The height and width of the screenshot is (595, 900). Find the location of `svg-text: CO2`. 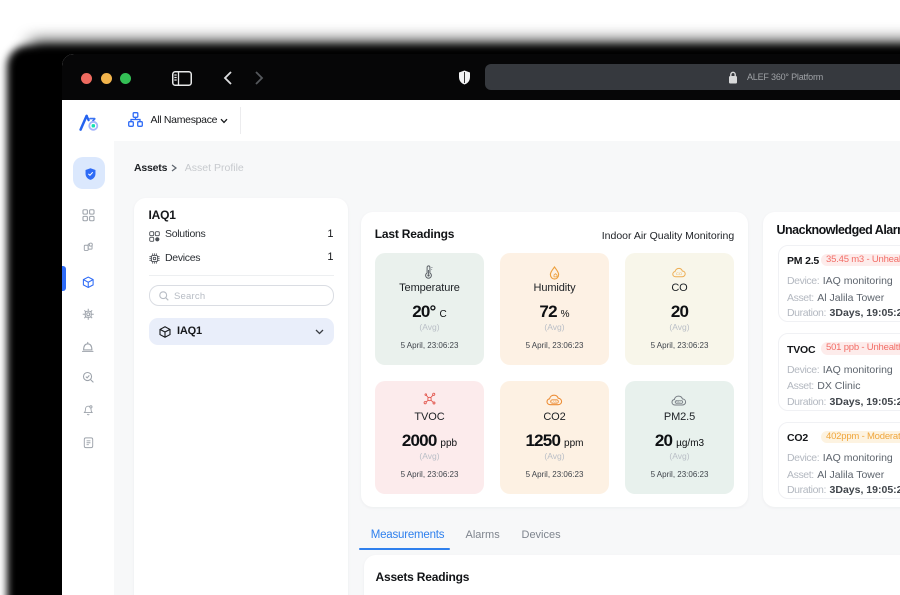

svg-text: CO2 is located at coordinates (554, 402).